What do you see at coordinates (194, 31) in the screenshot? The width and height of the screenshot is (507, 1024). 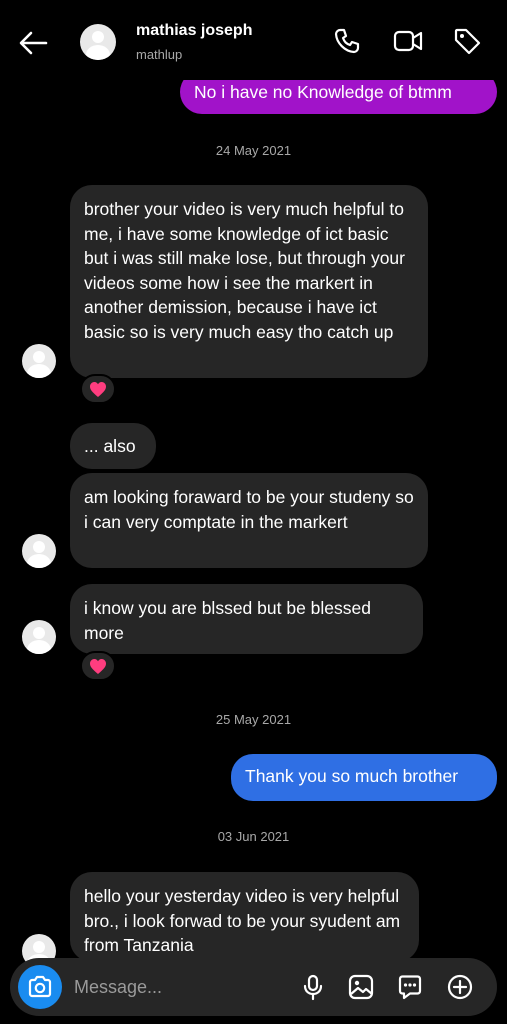 I see `contact-name: mathias joseph` at bounding box center [194, 31].